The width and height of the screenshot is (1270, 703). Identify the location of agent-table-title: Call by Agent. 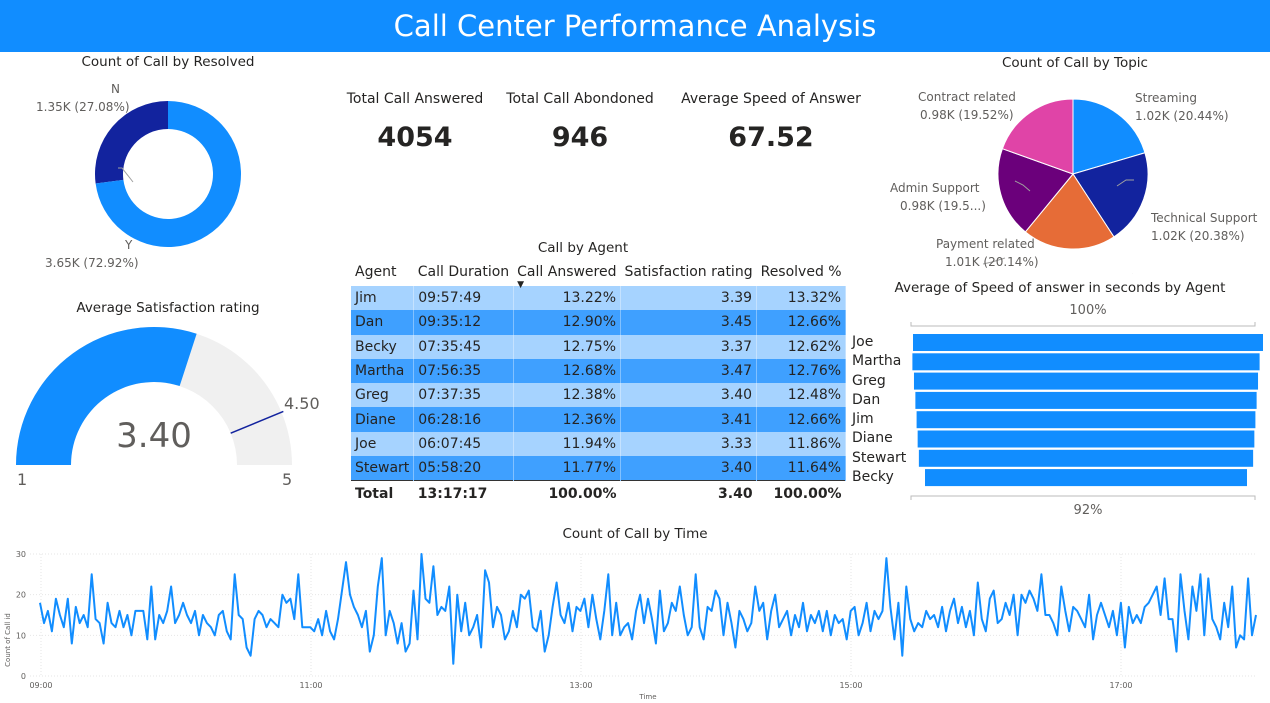
(583, 248).